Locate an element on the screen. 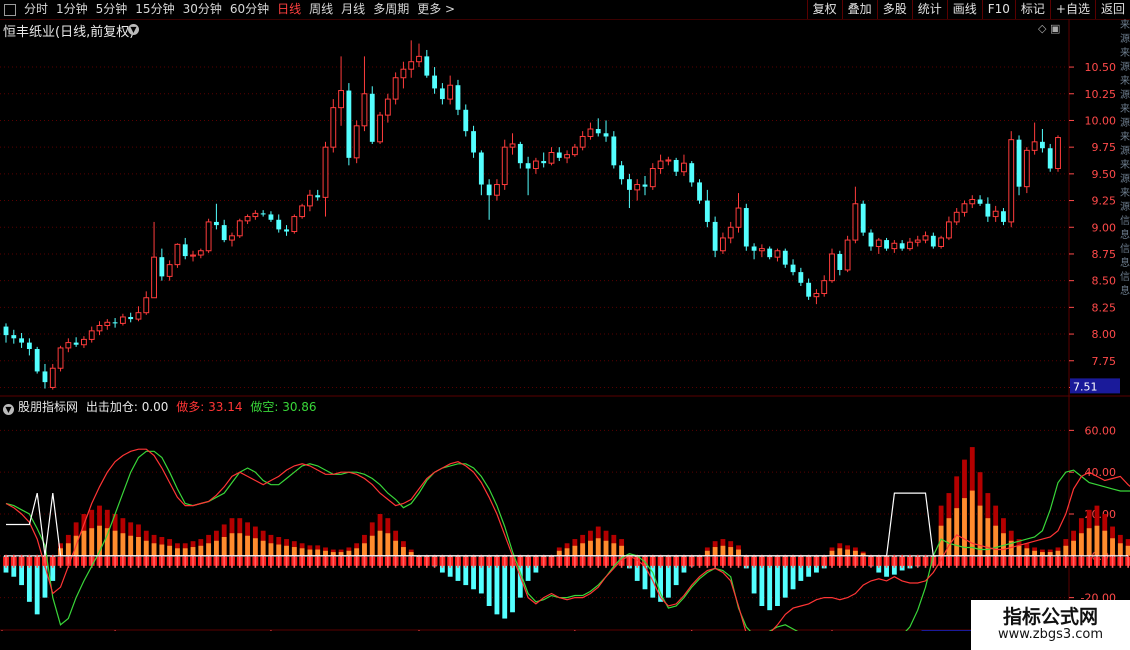  toolbar-button: +自选 is located at coordinates (1072, 9).